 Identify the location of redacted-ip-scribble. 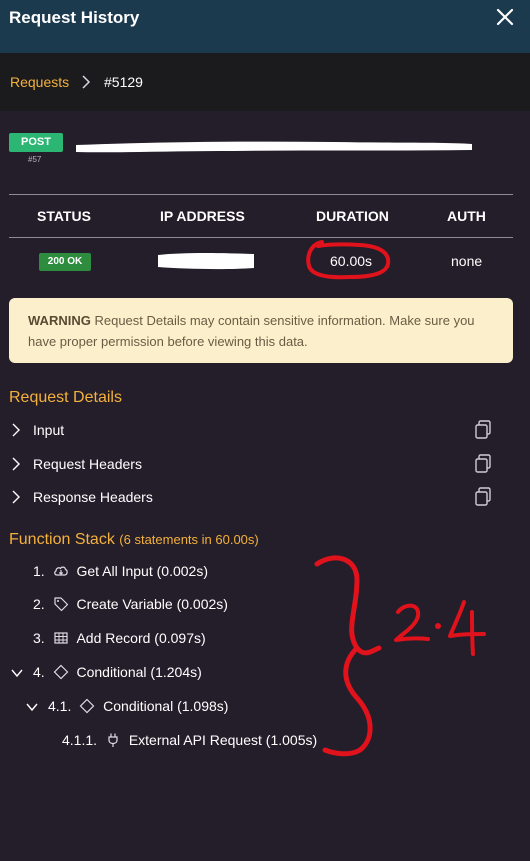
(206, 261).